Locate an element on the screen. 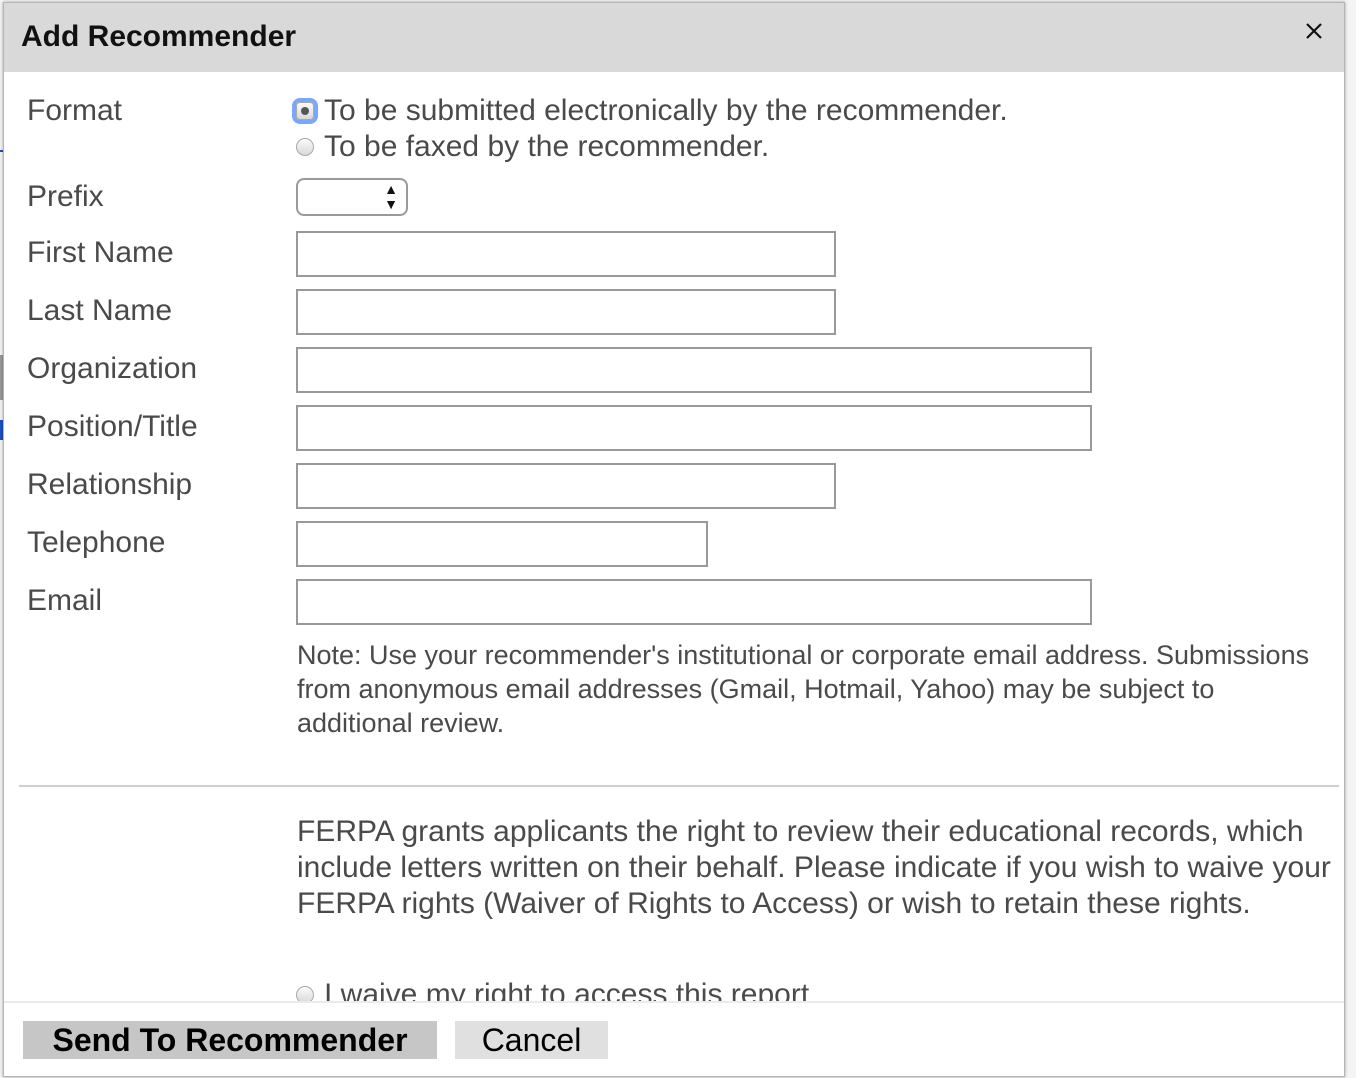 The image size is (1356, 1078). first-name-label: First Name is located at coordinates (100, 252).